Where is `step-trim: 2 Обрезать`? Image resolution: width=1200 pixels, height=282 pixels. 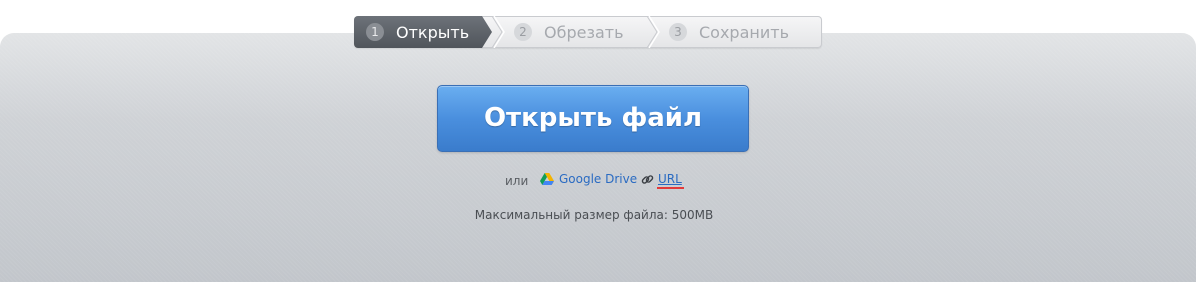
step-trim: 2 Обрезать is located at coordinates (577, 32).